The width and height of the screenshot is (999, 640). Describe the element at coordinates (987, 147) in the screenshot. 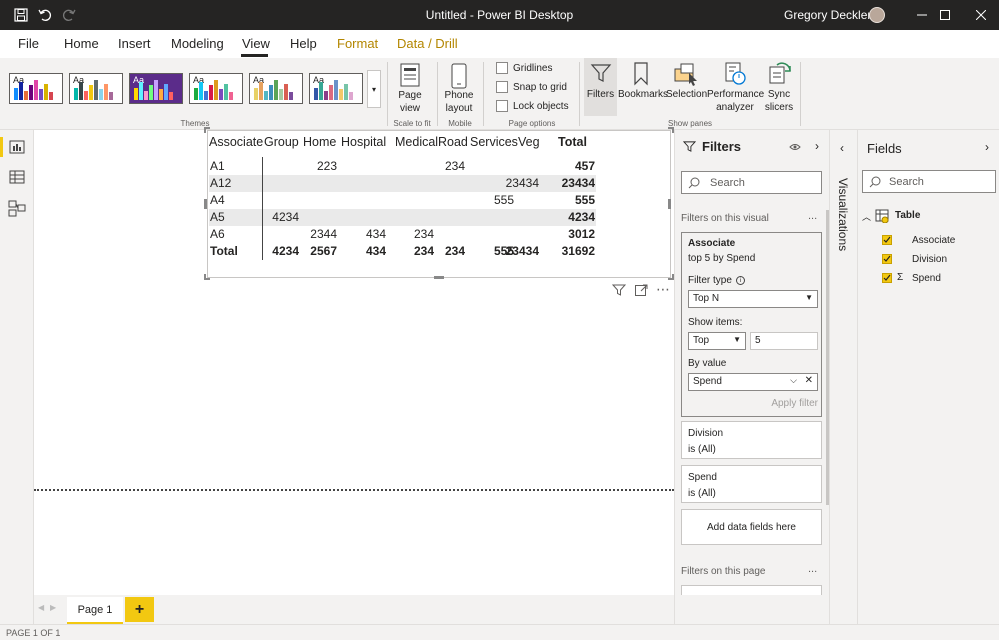

I see `collapse-fields-icon: ›` at that location.